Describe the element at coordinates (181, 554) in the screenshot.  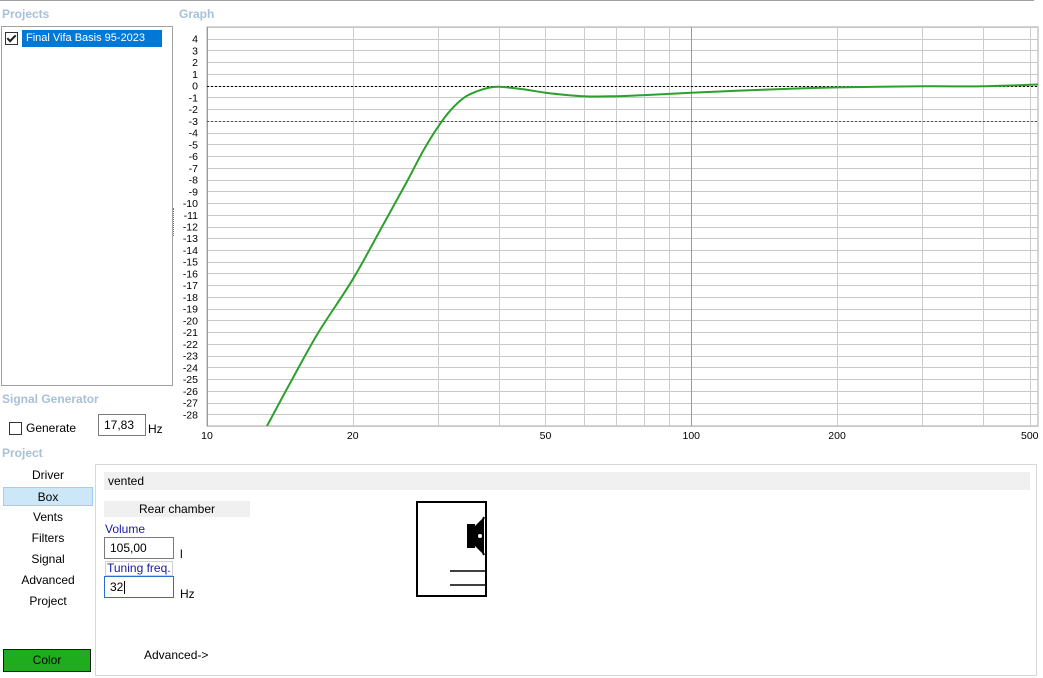
I see `volume-unit: l` at that location.